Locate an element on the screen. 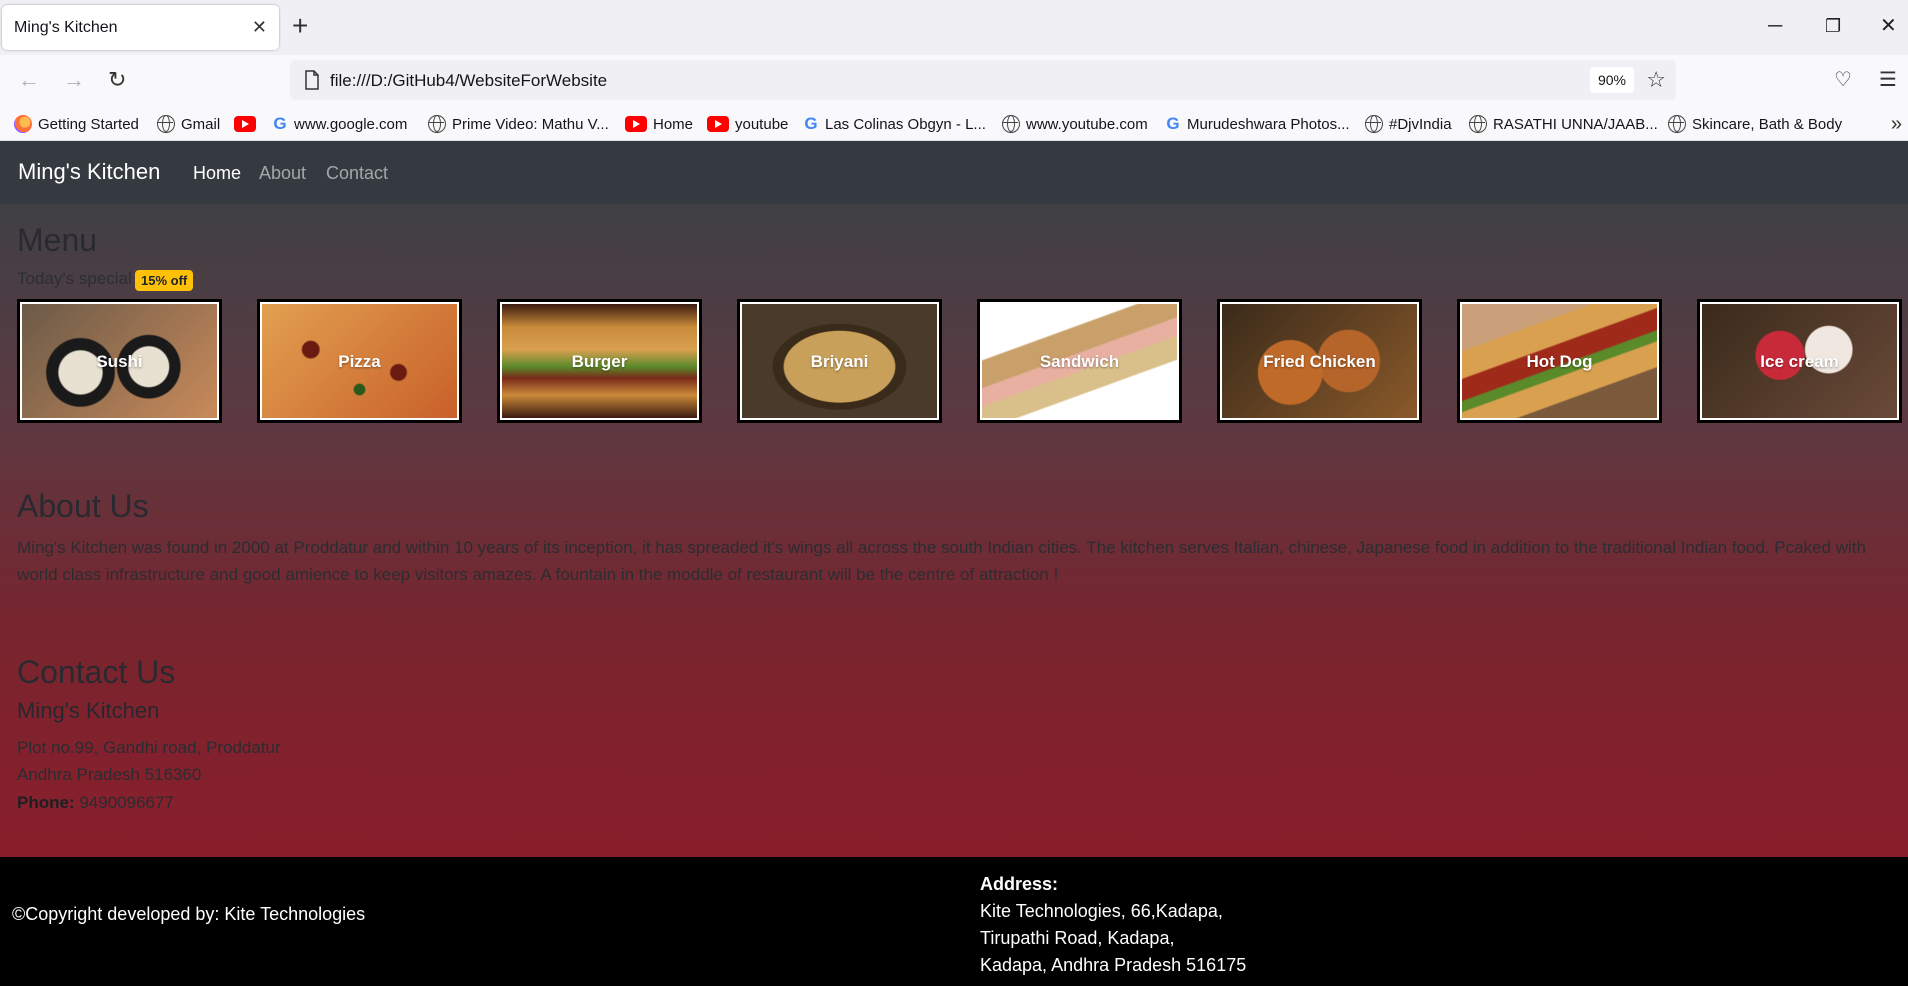  menu-card-pizza: Pizza is located at coordinates (359, 361).